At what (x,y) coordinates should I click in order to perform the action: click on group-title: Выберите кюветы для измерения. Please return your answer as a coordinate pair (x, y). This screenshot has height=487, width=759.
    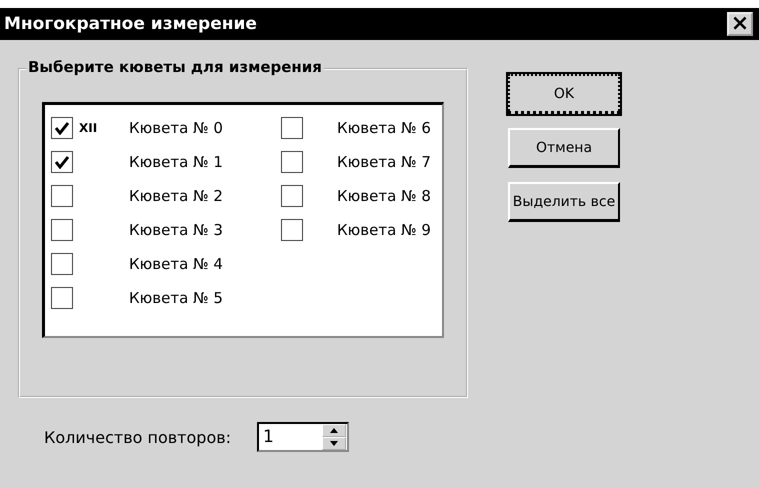
    Looking at the image, I should click on (175, 67).